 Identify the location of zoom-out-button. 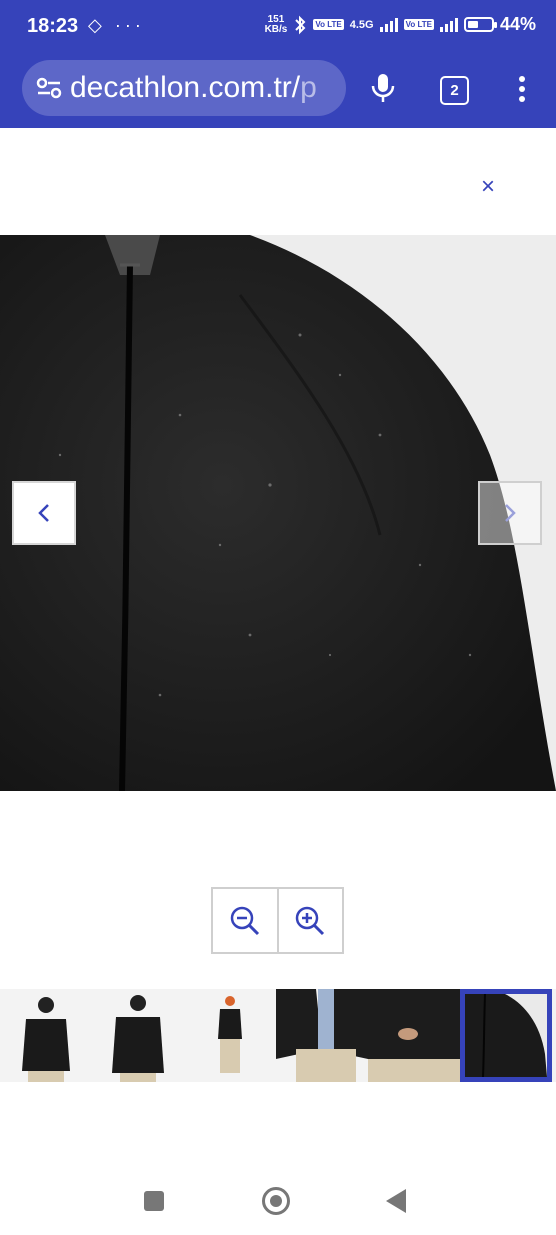
(245, 920).